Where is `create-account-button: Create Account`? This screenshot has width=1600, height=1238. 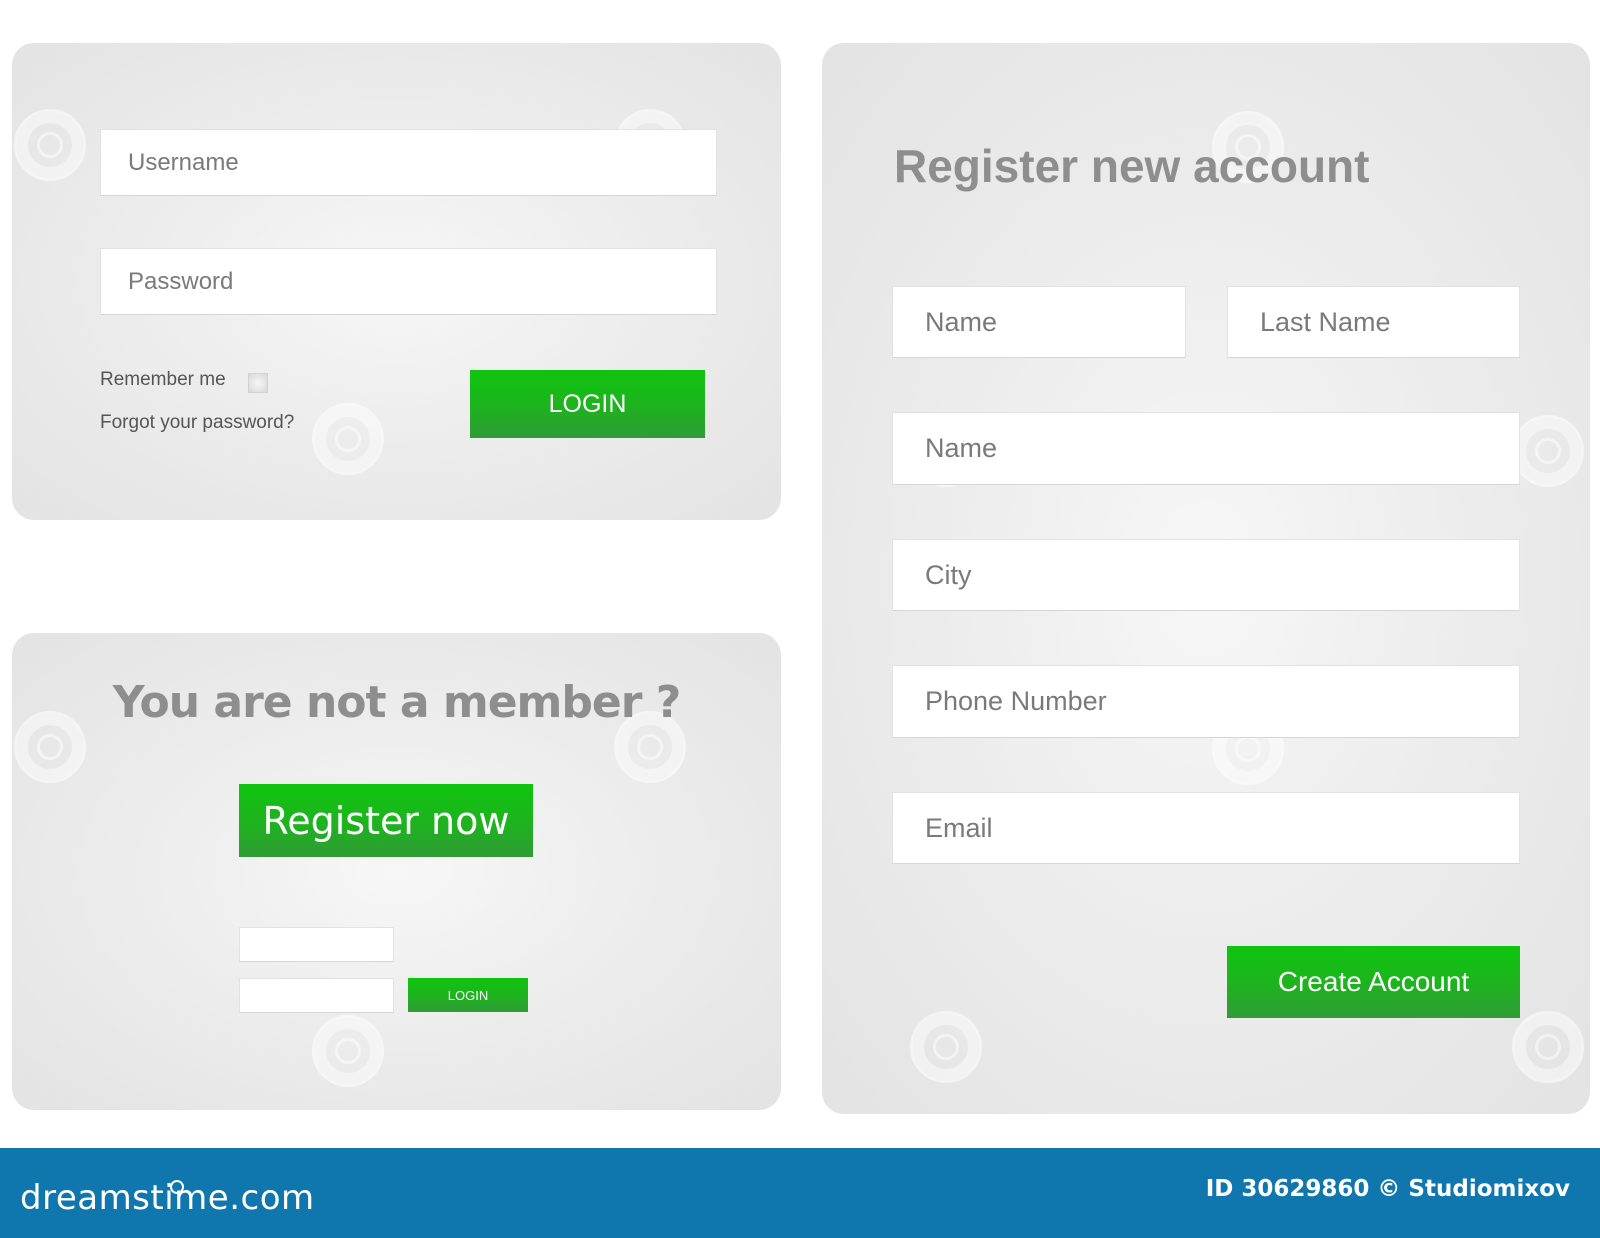 create-account-button: Create Account is located at coordinates (1373, 982).